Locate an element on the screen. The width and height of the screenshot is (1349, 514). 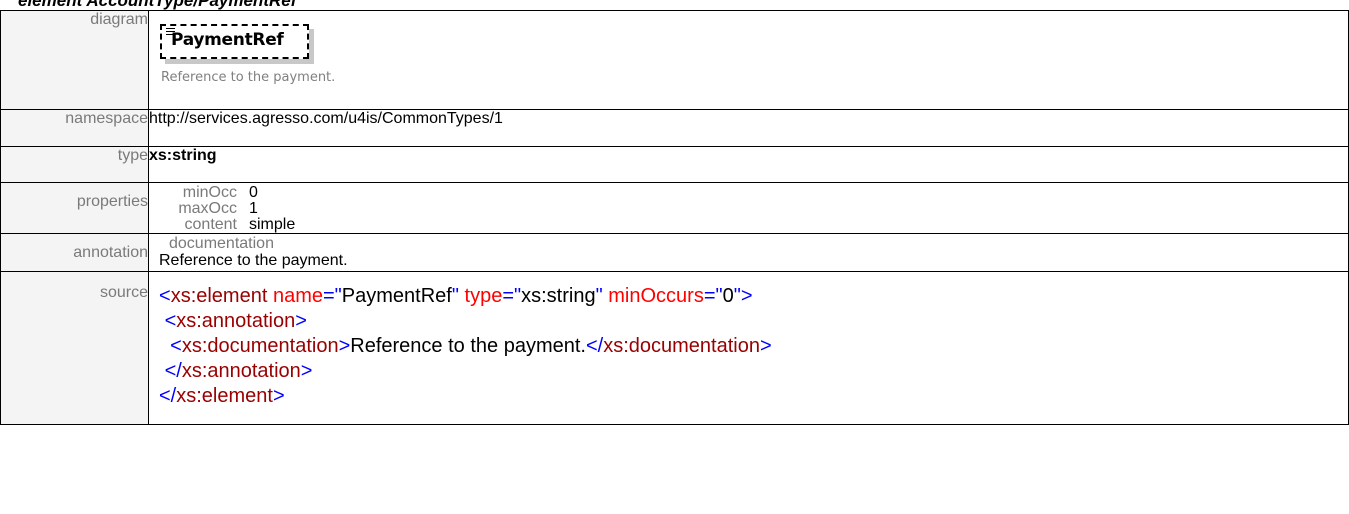
source-token: name is located at coordinates (297, 296).